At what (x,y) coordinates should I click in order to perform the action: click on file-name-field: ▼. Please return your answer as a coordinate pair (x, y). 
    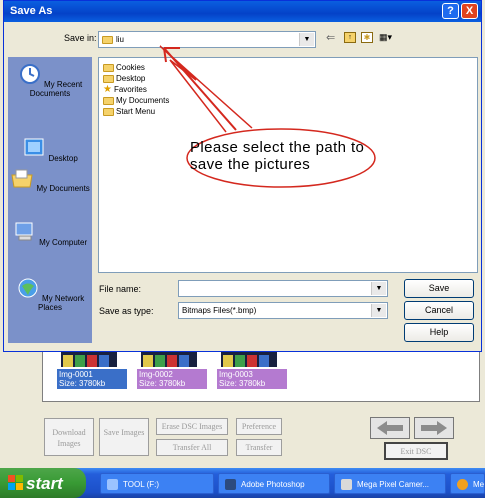
    Looking at the image, I should click on (283, 288).